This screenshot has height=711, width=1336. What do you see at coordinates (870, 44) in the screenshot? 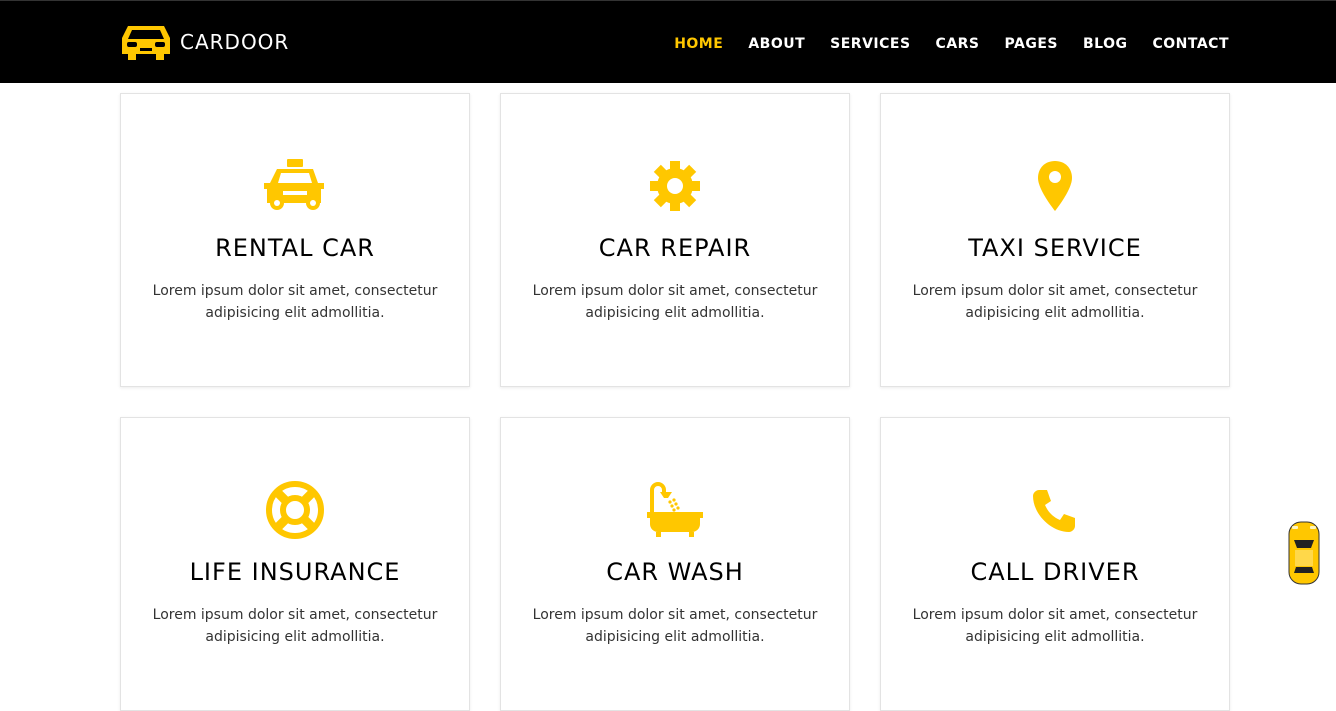
I see `nav-services: SERVICES` at bounding box center [870, 44].